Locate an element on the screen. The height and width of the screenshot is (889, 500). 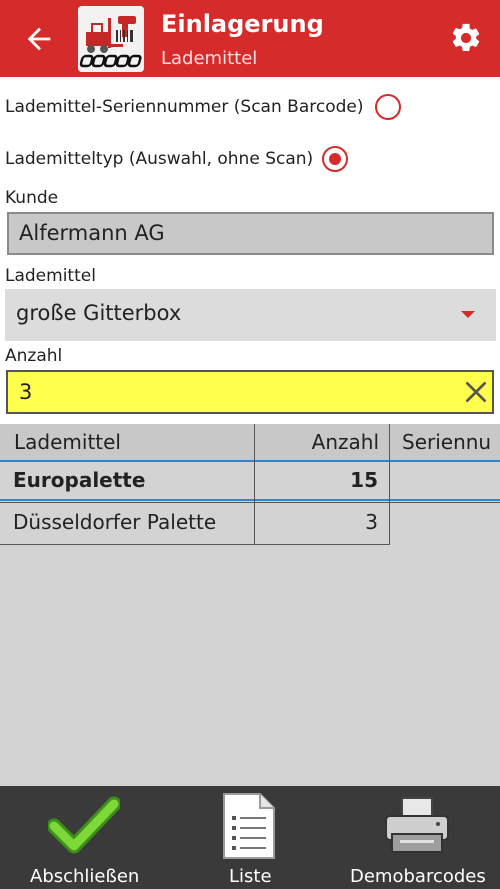
page-title: Einlagerung is located at coordinates (242, 24).